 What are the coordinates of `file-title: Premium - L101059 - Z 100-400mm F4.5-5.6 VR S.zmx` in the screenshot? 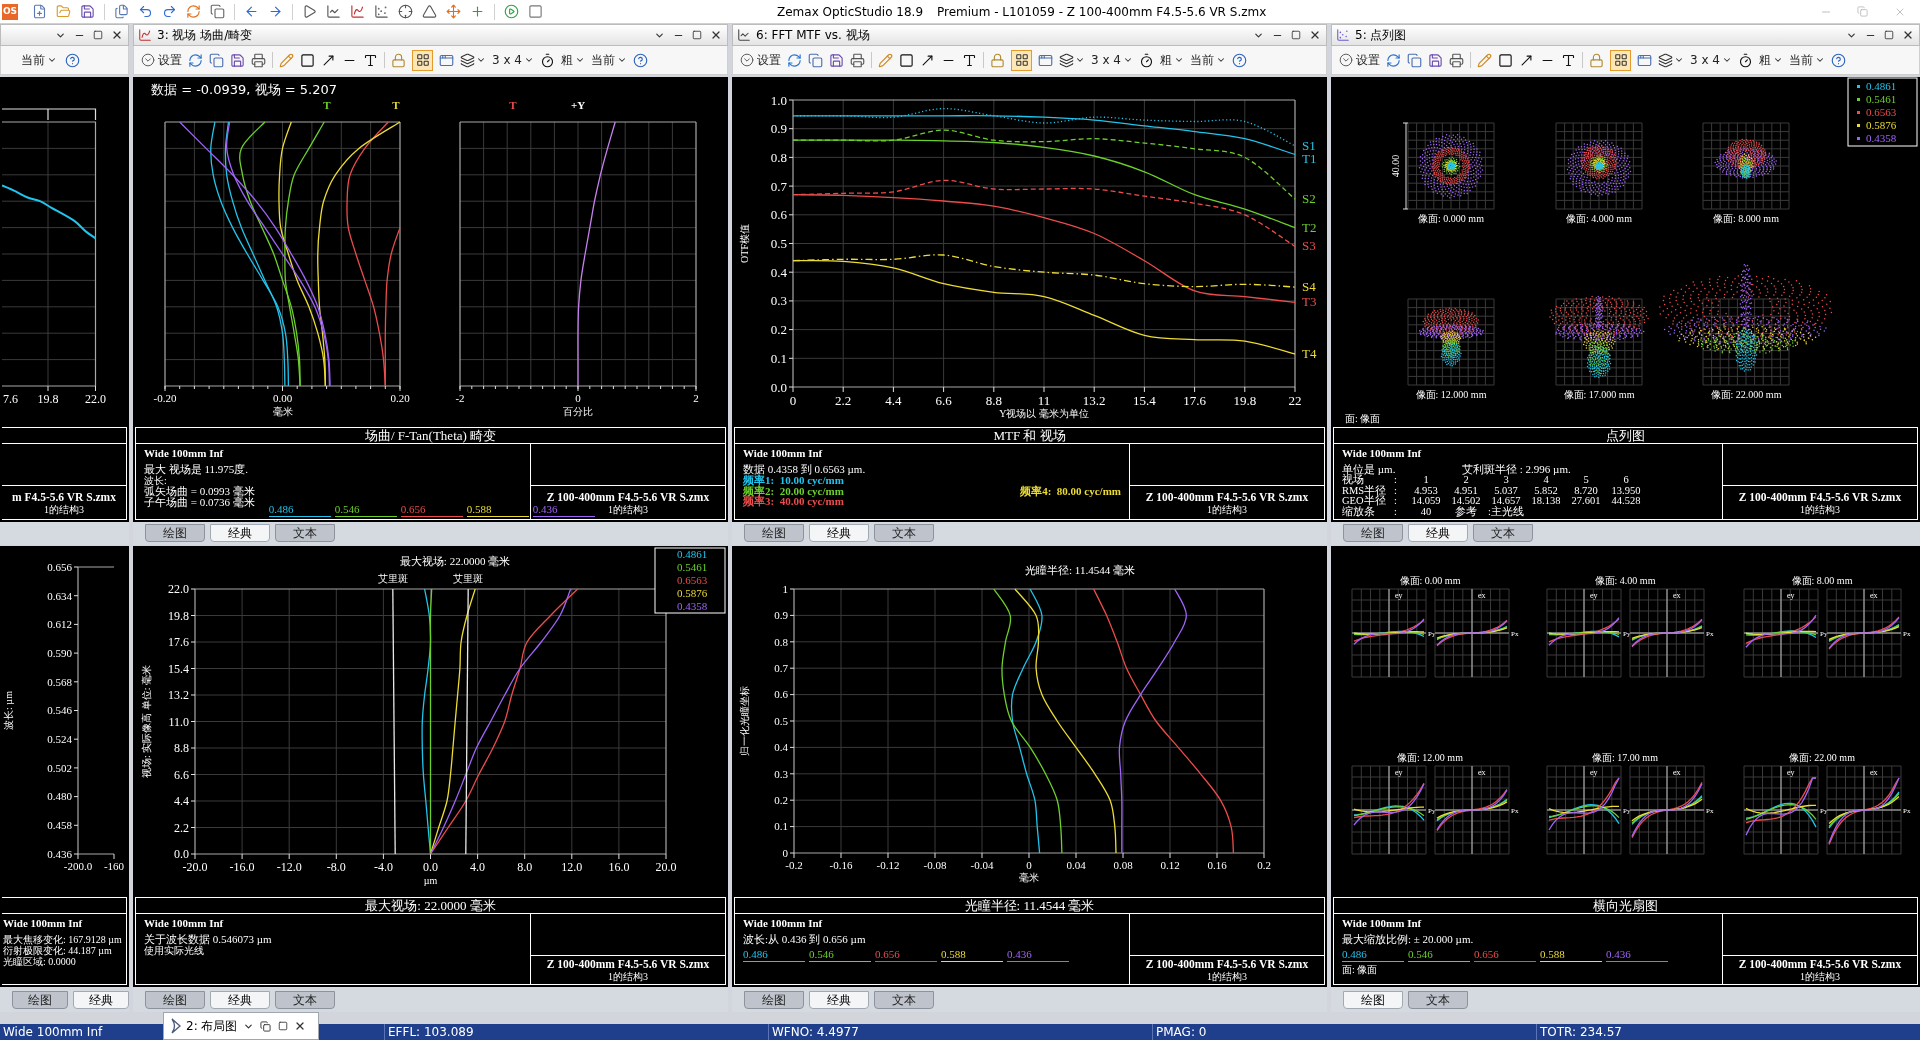 It's located at (1102, 12).